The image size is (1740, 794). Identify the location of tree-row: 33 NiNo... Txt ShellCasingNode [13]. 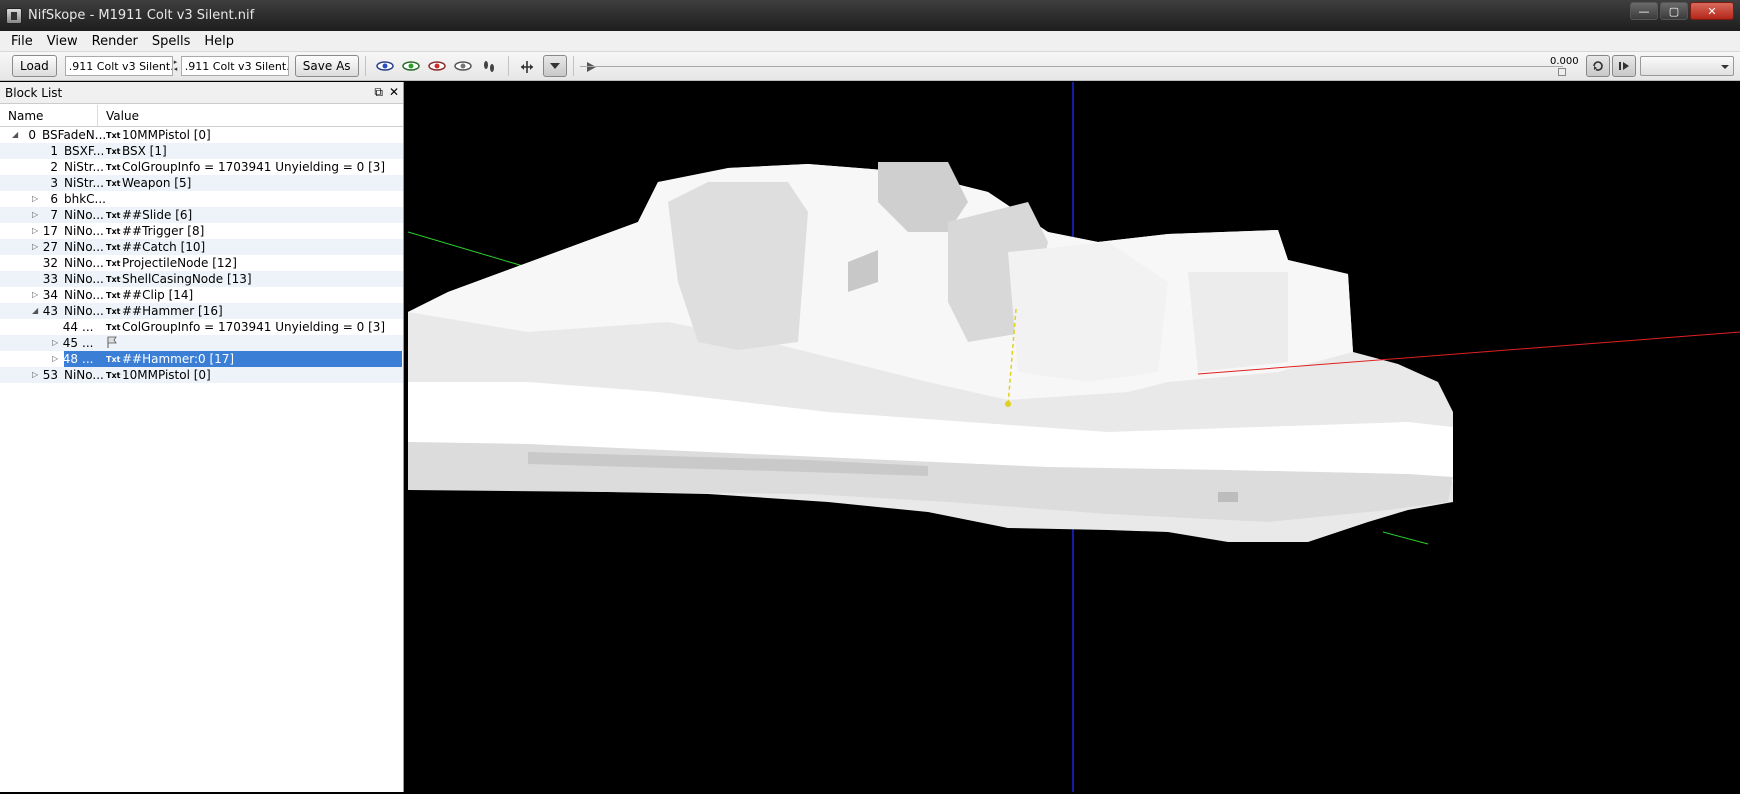
(201, 279).